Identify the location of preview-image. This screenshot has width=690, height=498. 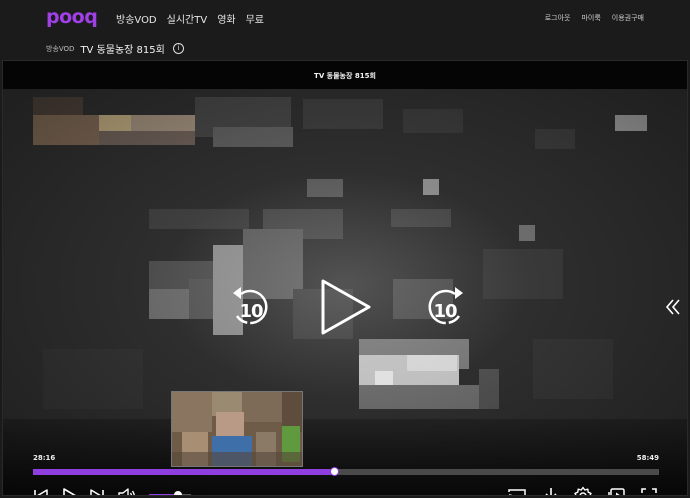
(237, 429).